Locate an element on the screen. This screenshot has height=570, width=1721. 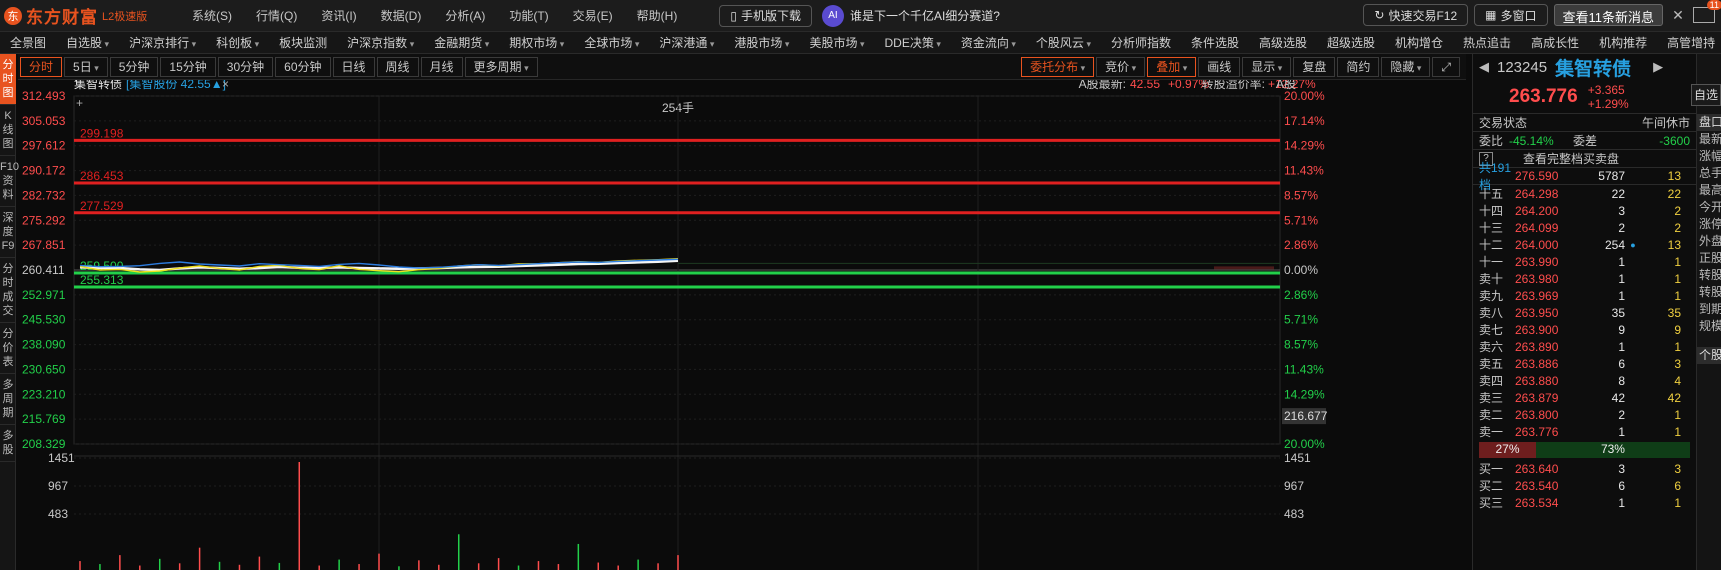
nav-item-3: 科创板 is located at coordinates (237, 42).